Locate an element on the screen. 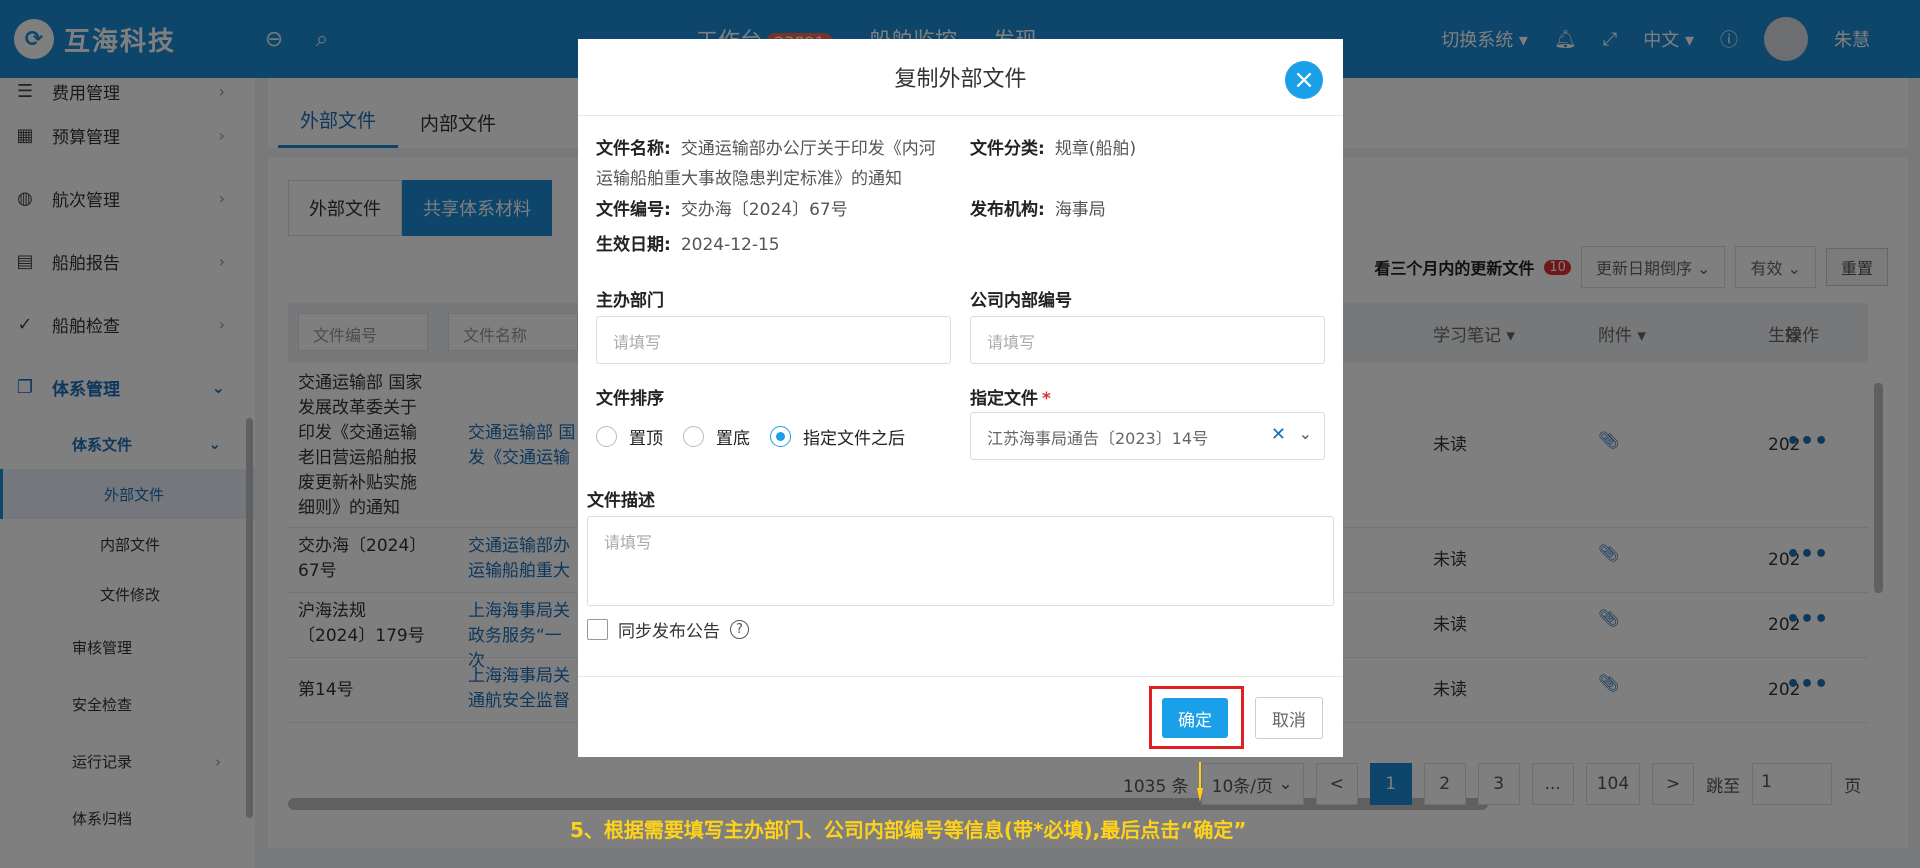  radio-label: 置顶 is located at coordinates (646, 439).